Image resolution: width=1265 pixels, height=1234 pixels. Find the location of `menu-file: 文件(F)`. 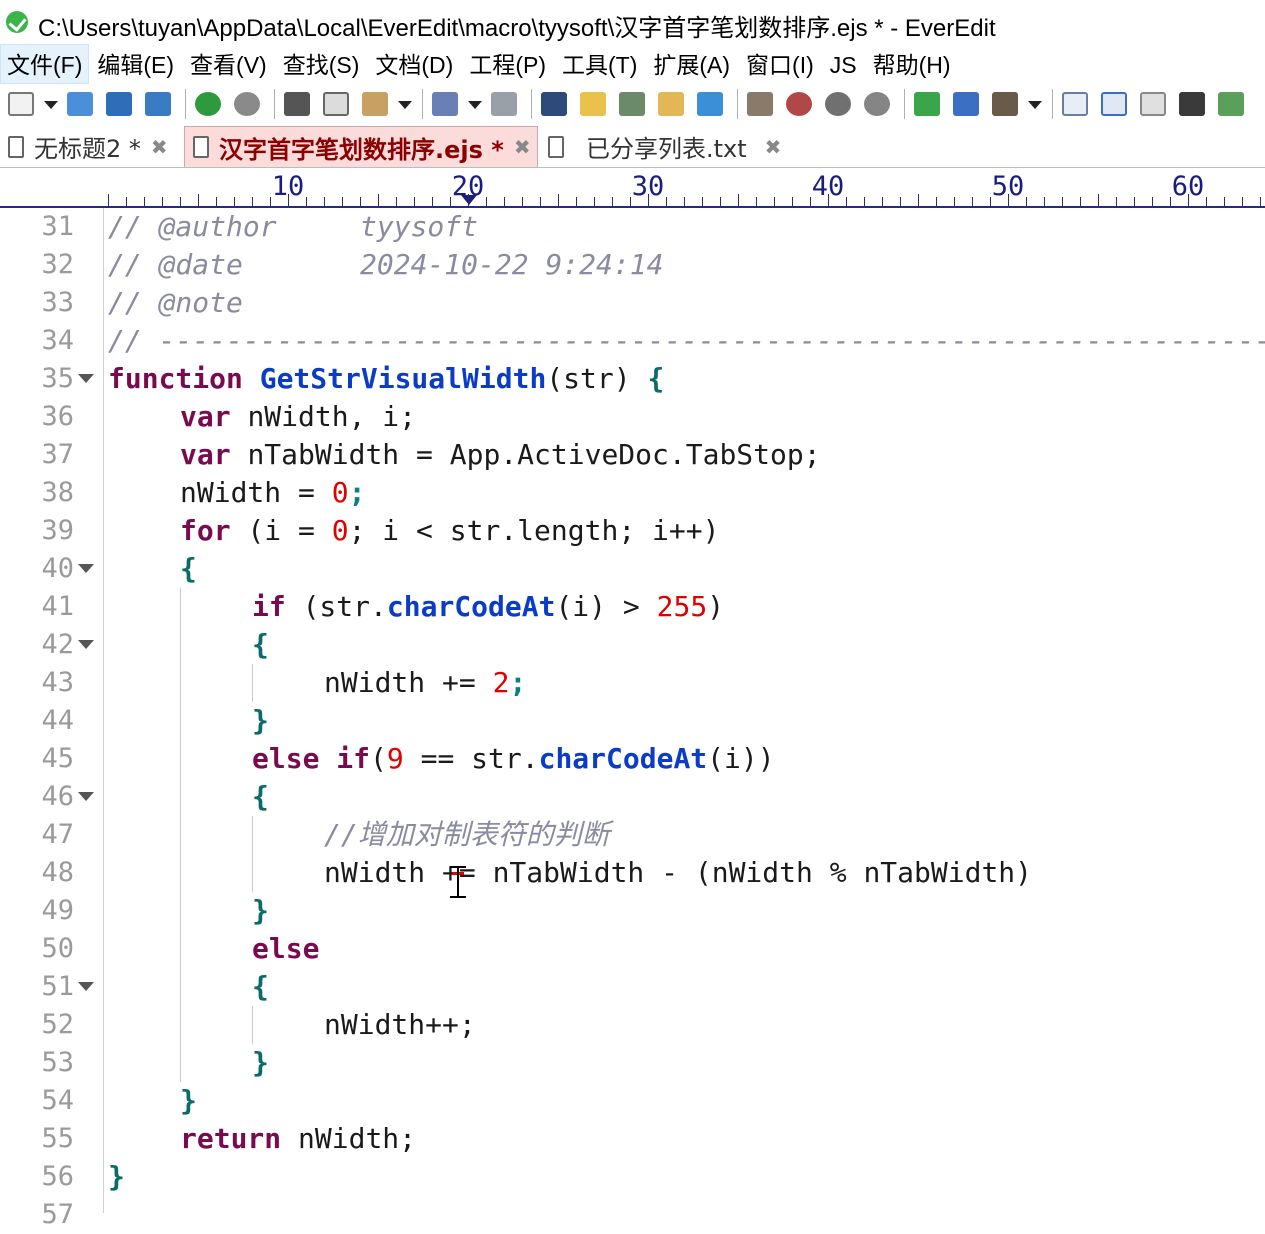

menu-file: 文件(F) is located at coordinates (45, 64).